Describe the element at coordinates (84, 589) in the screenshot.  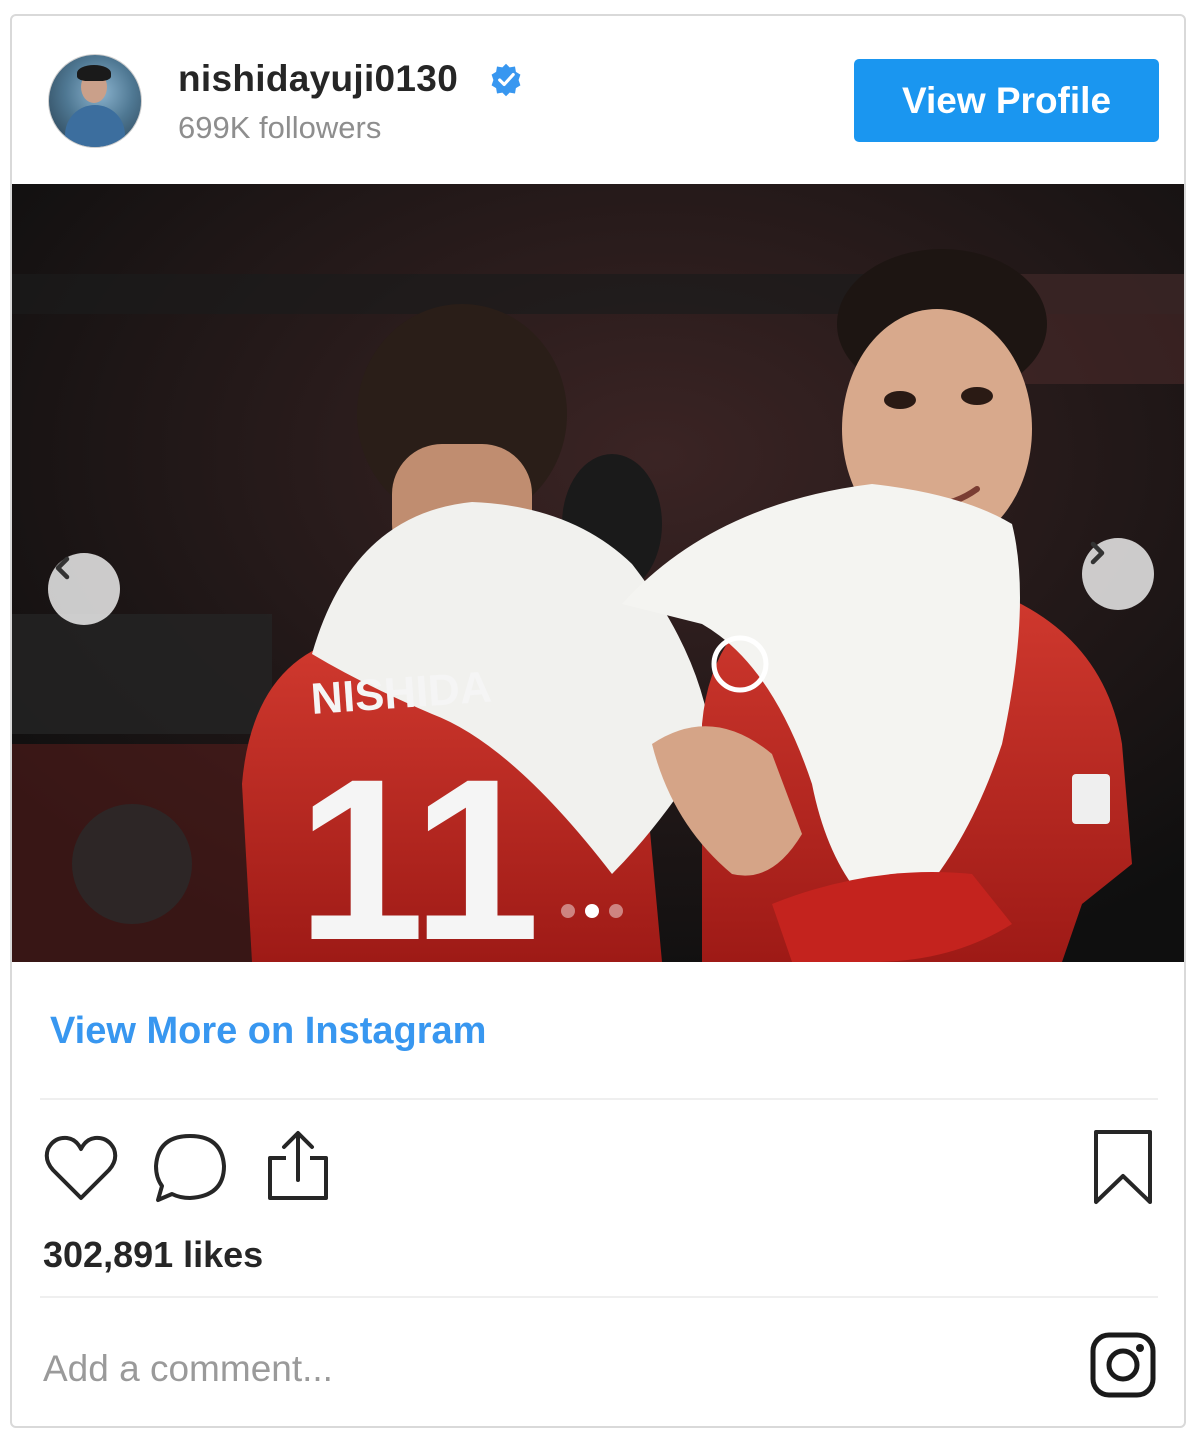
I see `carousel-prev-button` at that location.